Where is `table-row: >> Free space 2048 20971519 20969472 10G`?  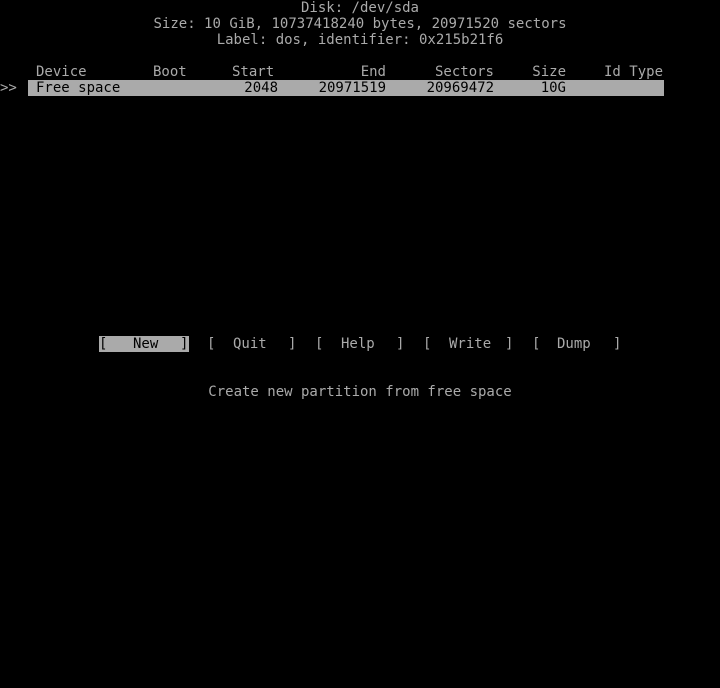 table-row: >> Free space 2048 20971519 20969472 10G is located at coordinates (360, 88).